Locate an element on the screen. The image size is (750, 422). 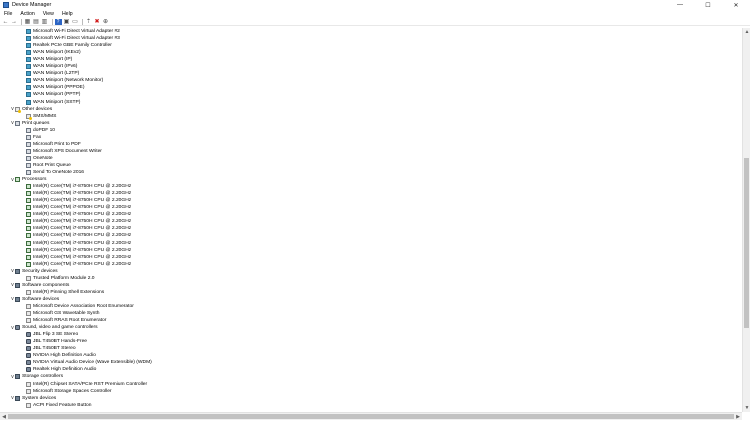
tree-category: v Sound, video and game controllers is located at coordinates (49, 327).